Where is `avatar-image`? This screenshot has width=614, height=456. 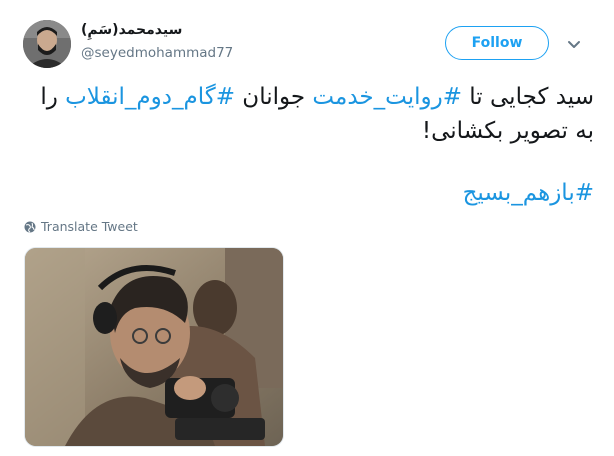 avatar-image is located at coordinates (47, 44).